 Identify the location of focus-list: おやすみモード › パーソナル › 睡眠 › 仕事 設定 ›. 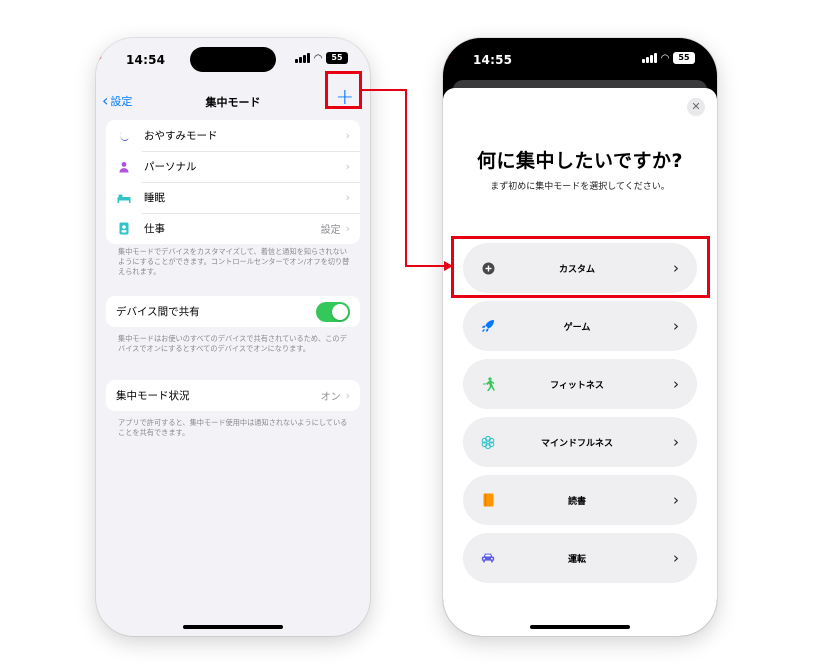
(233, 182).